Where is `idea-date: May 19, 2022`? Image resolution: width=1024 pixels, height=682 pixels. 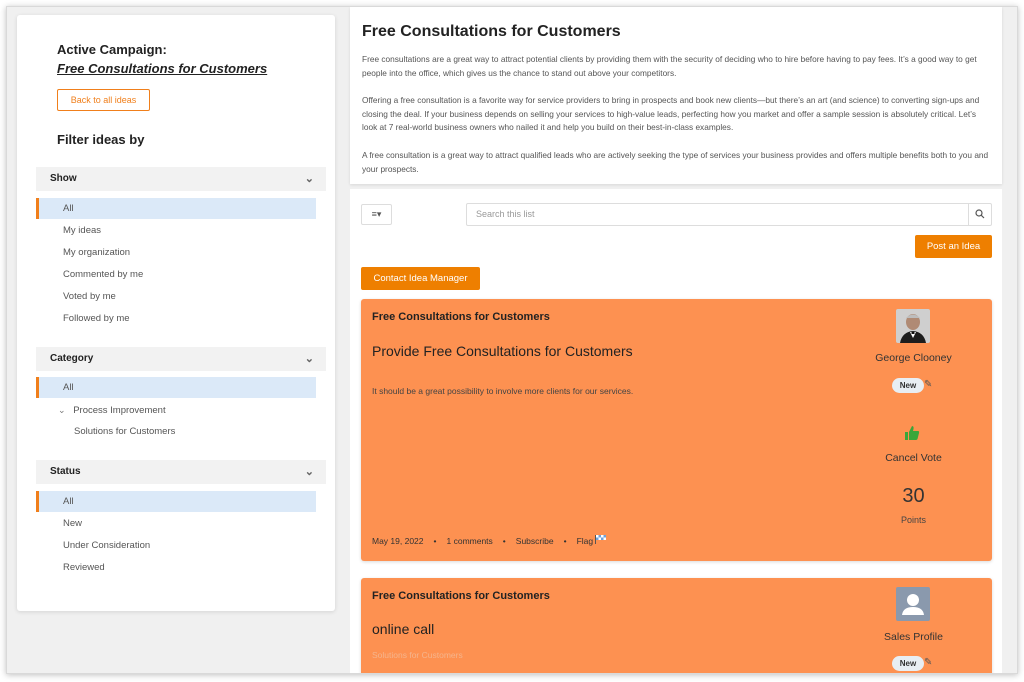 idea-date: May 19, 2022 is located at coordinates (398, 540).